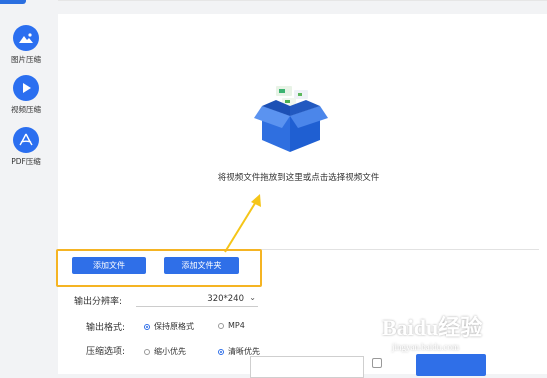  I want to click on format-option-mp4: MP4, so click(231, 325).